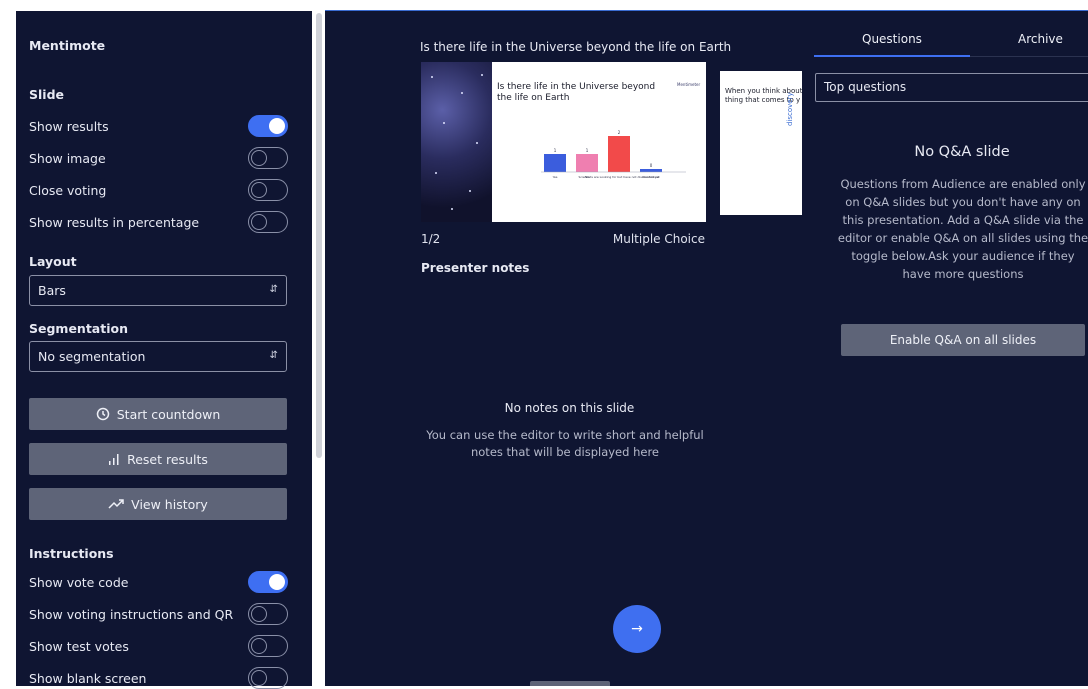 Image resolution: width=1088 pixels, height=689 pixels. What do you see at coordinates (951, 87) in the screenshot?
I see `questions-filter-select: Top questions` at bounding box center [951, 87].